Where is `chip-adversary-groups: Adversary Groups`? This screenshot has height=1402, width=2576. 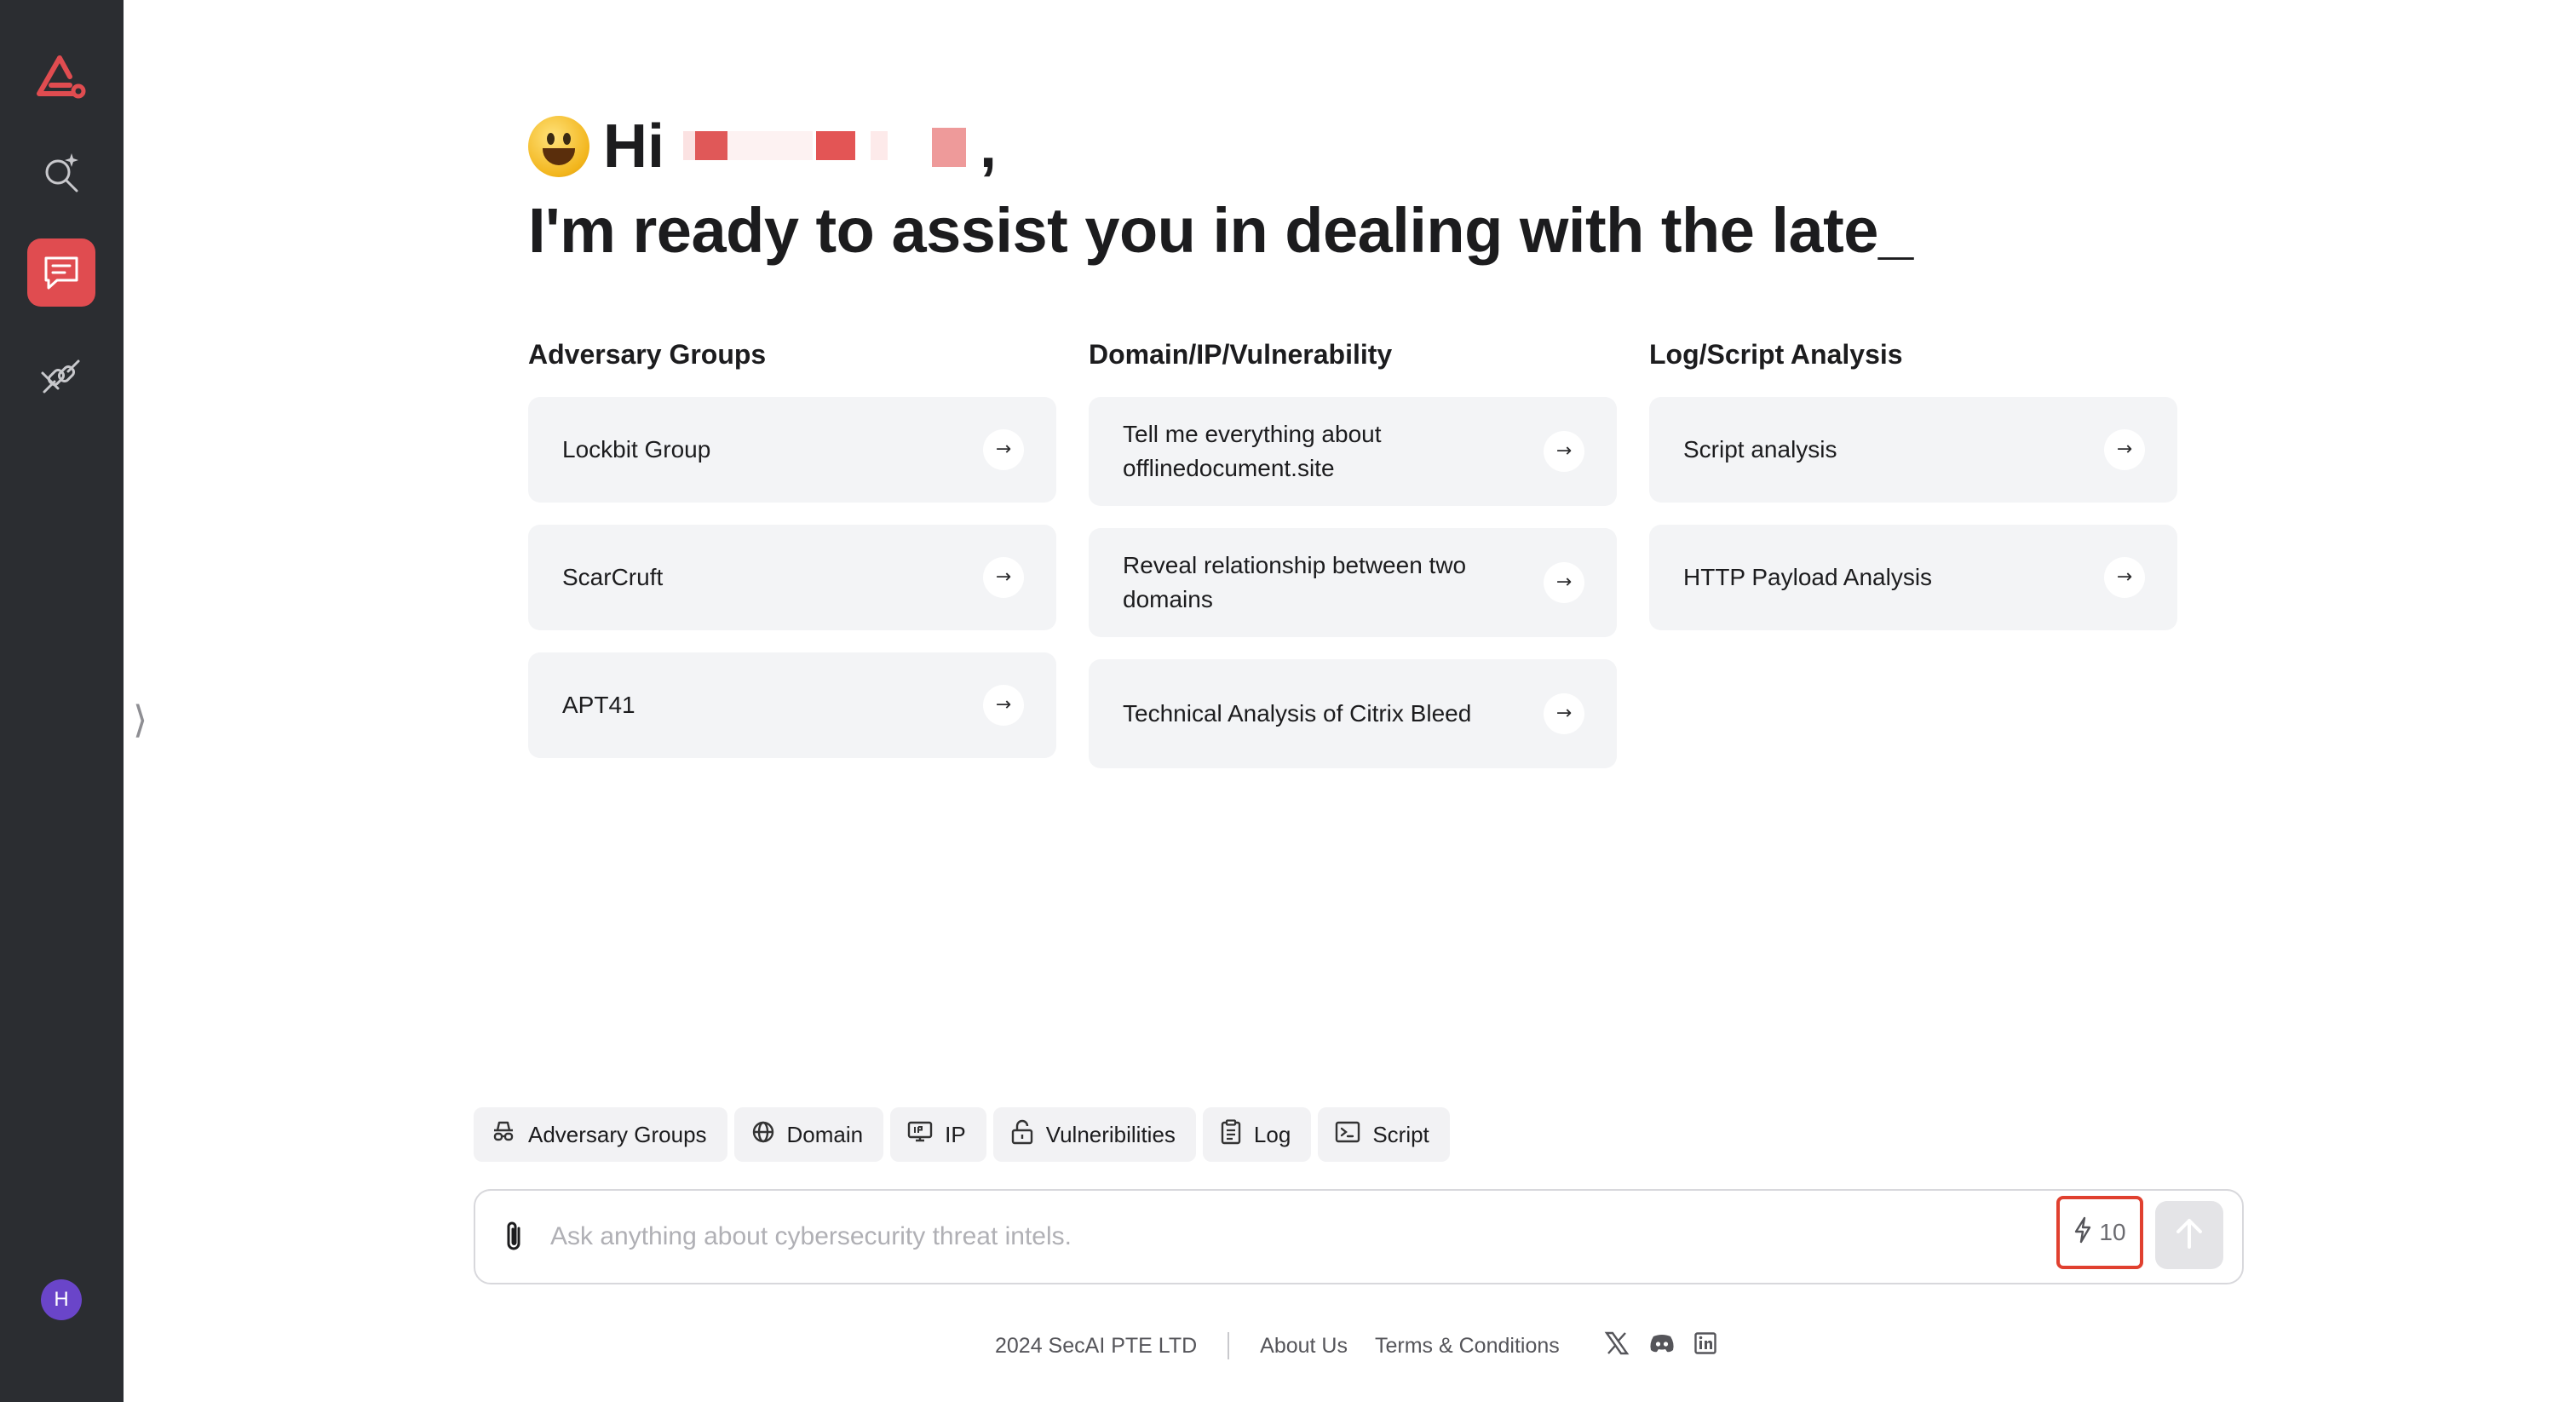 chip-adversary-groups: Adversary Groups is located at coordinates (601, 1134).